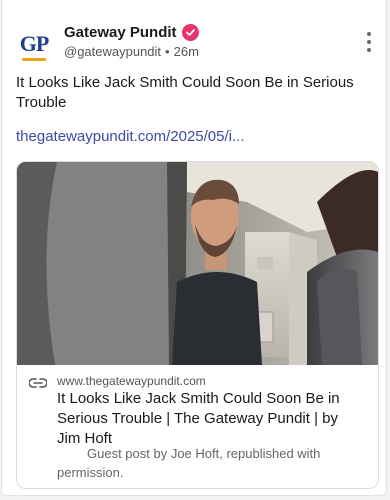 This screenshot has width=390, height=500. What do you see at coordinates (190, 32) in the screenshot?
I see `verified-badge-icon` at bounding box center [190, 32].